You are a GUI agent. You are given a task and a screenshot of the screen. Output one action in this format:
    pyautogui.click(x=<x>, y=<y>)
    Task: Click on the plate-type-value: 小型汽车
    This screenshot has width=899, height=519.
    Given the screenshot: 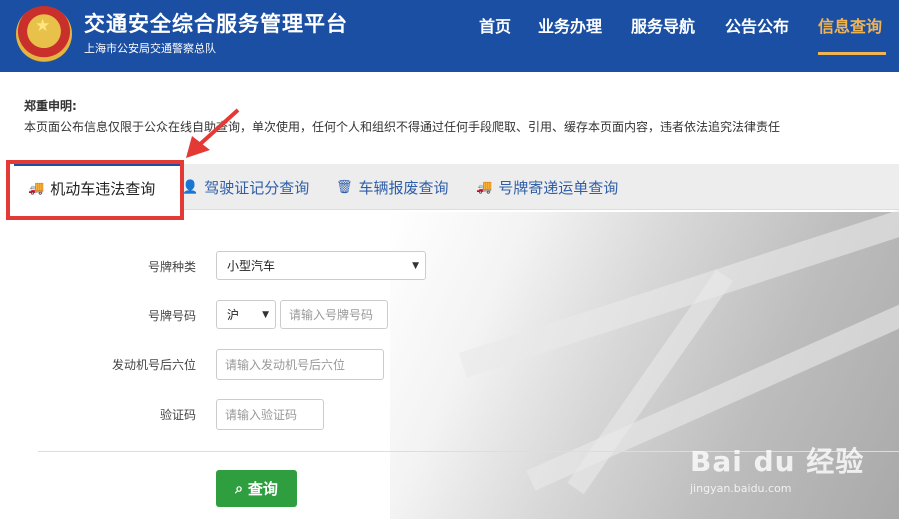 What is the action you would take?
    pyautogui.click(x=251, y=266)
    